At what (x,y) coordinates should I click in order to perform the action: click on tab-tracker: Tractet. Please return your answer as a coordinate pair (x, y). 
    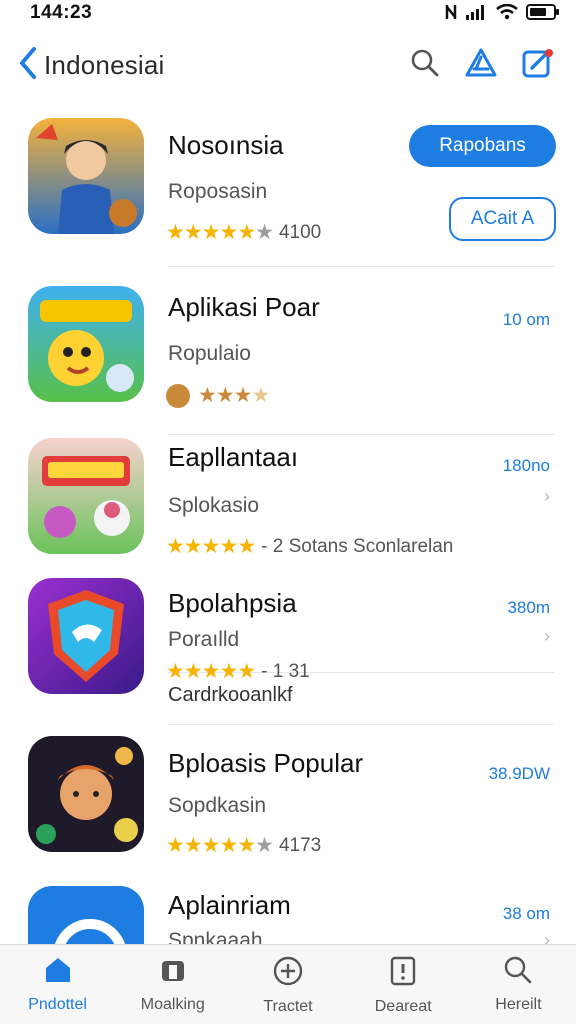
    Looking at the image, I should click on (287, 984).